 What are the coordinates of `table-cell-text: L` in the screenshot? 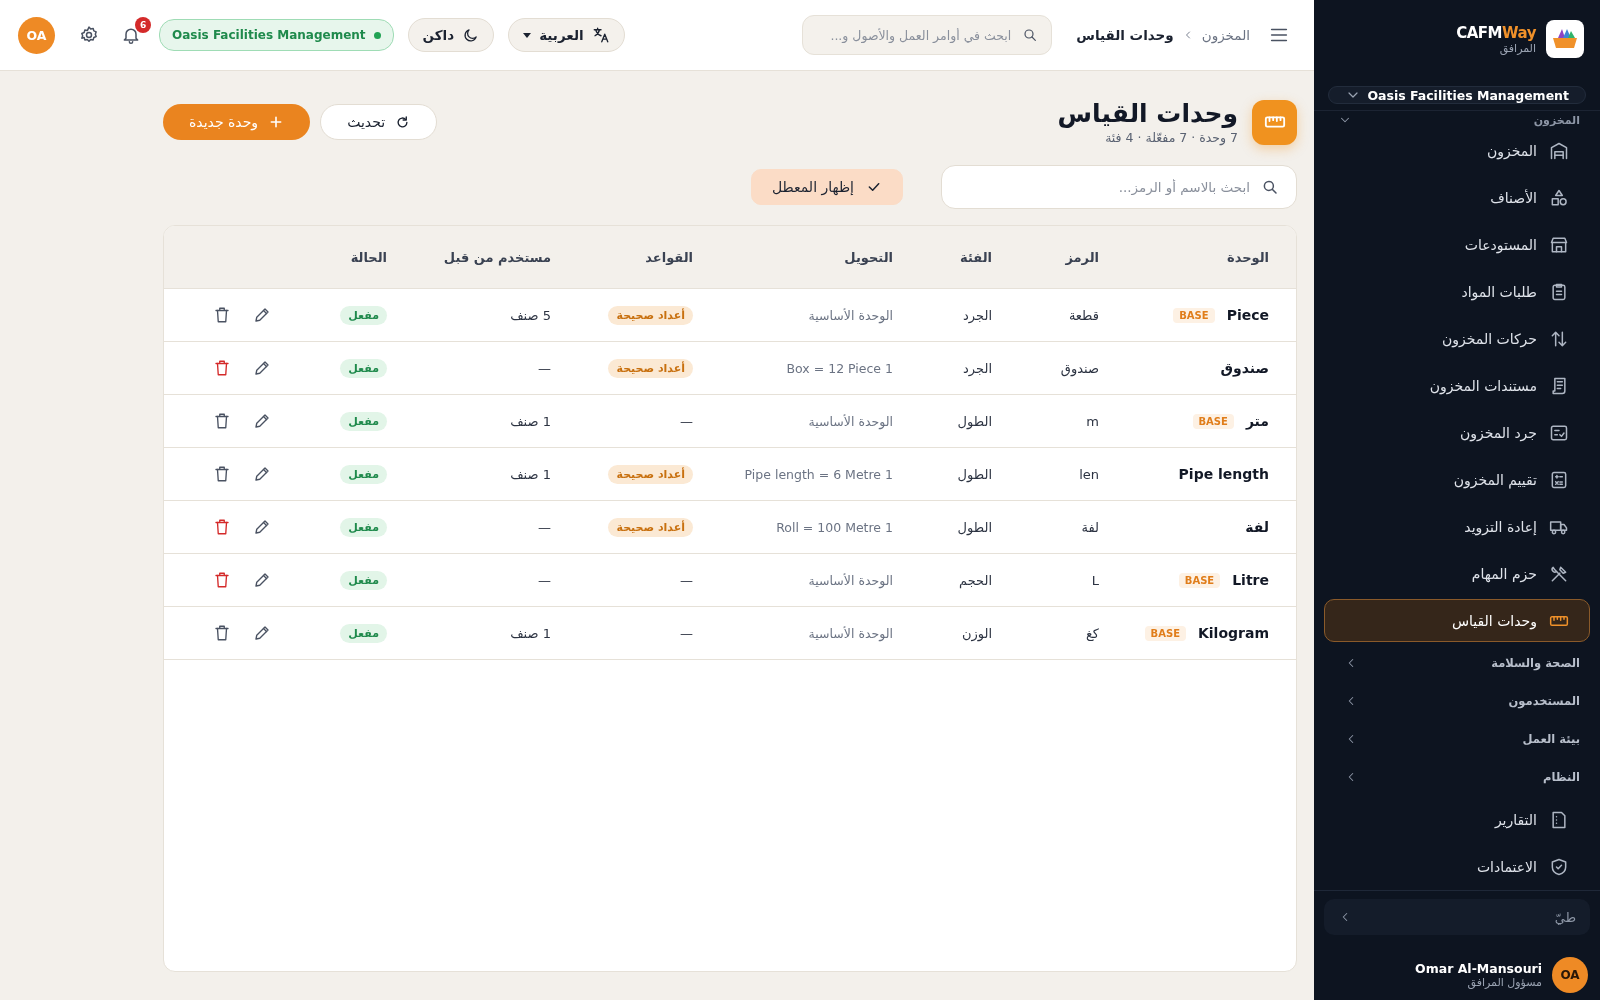 It's located at (1094, 580).